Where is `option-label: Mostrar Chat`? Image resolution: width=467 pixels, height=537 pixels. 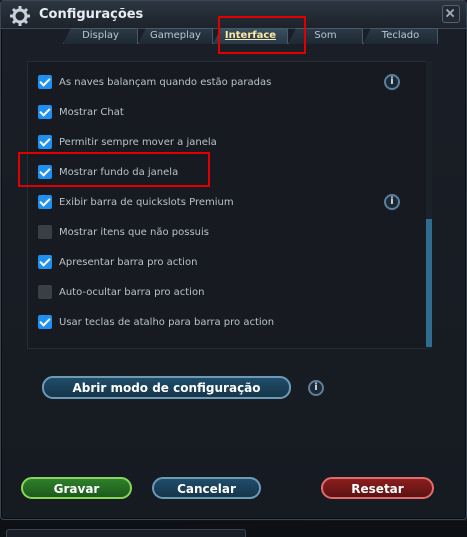
option-label: Mostrar Chat is located at coordinates (91, 112).